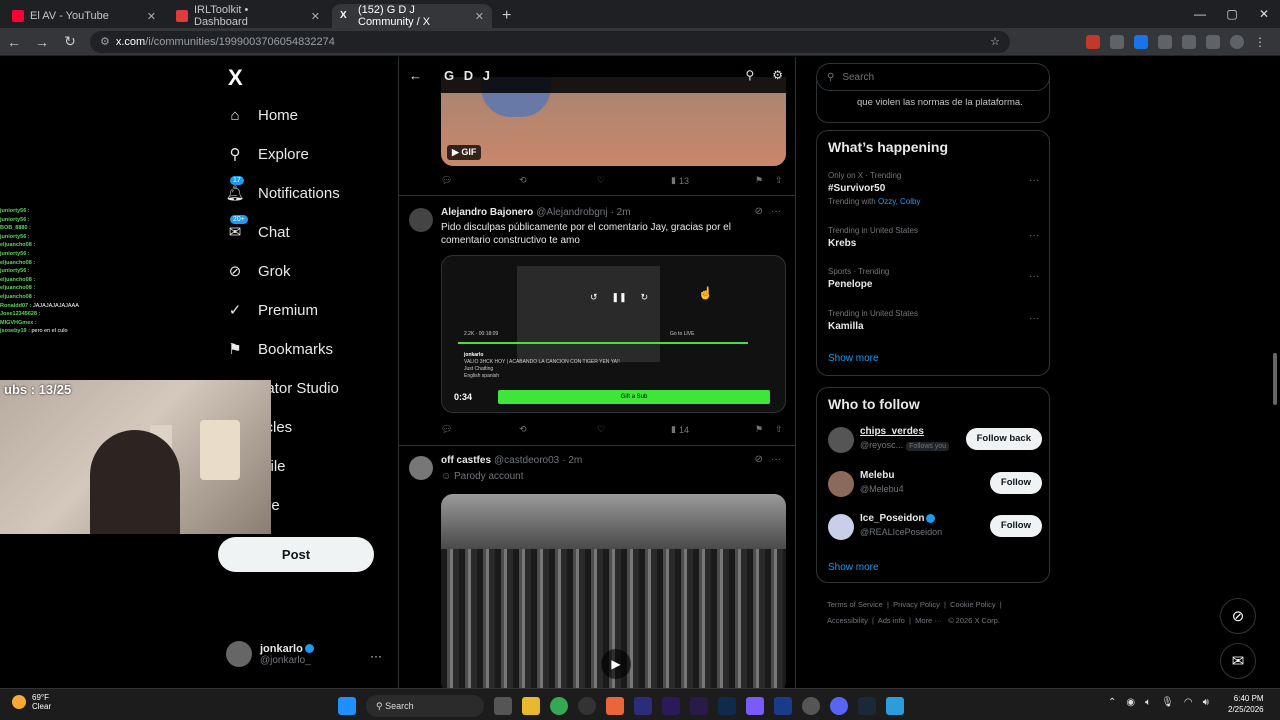  Describe the element at coordinates (713, 180) in the screenshot. I see `views-icon: ▮ 13` at that location.